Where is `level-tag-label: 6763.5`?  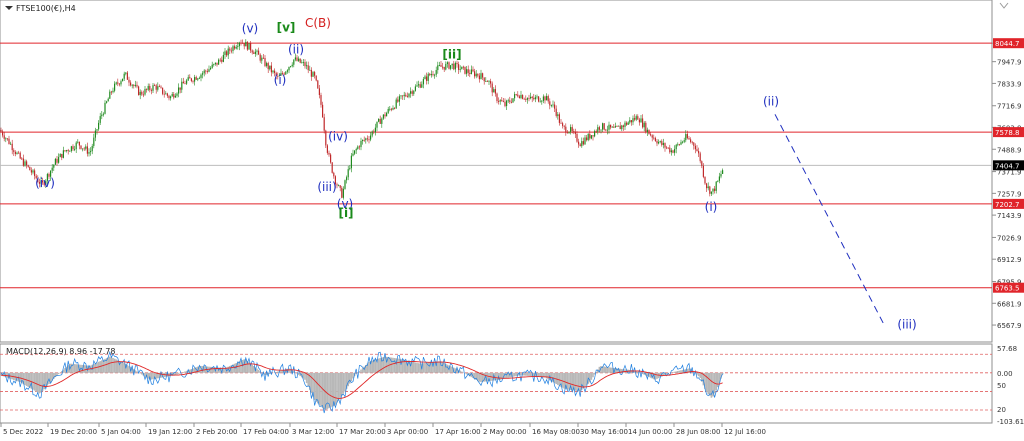
level-tag-label: 6763.5 is located at coordinates (1007, 289).